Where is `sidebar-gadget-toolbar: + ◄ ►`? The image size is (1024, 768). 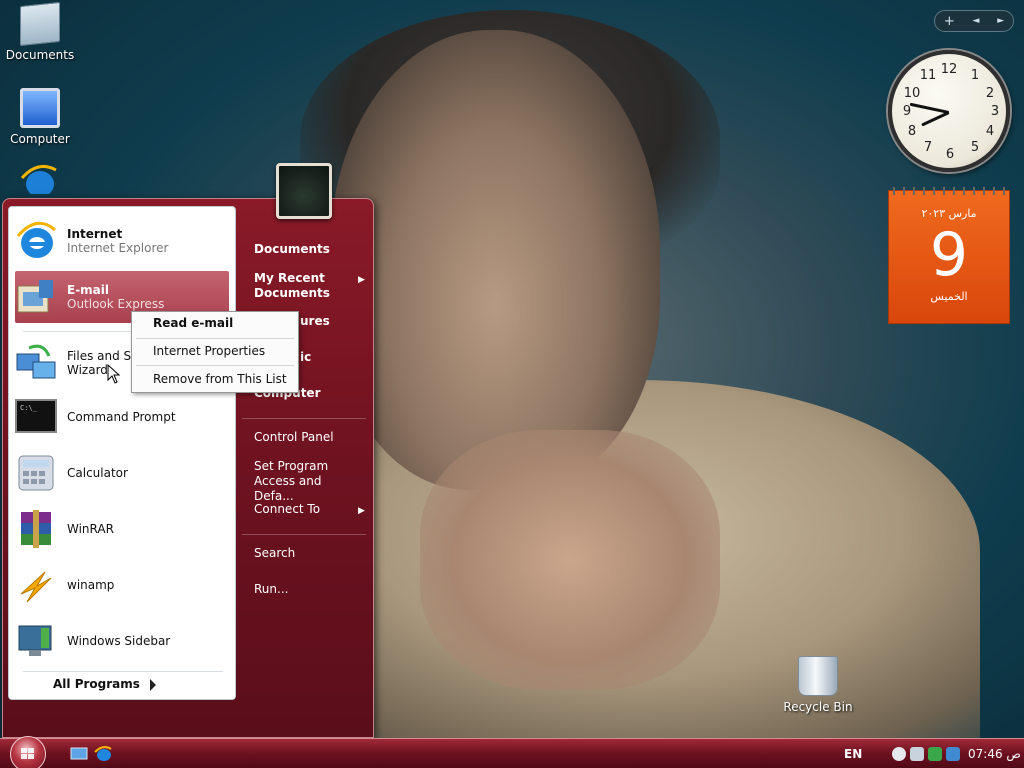
sidebar-gadget-toolbar: + ◄ ► is located at coordinates (974, 21).